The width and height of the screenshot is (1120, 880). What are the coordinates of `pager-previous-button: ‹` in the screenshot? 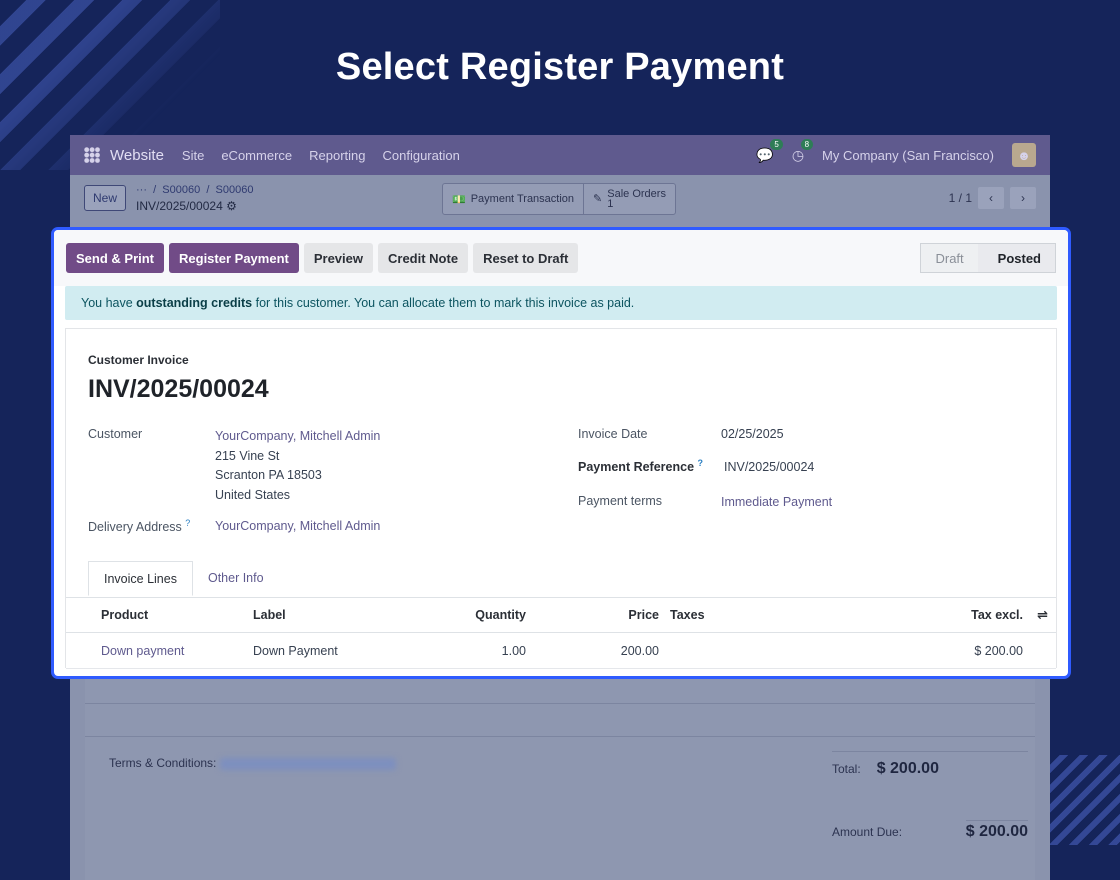 It's located at (991, 198).